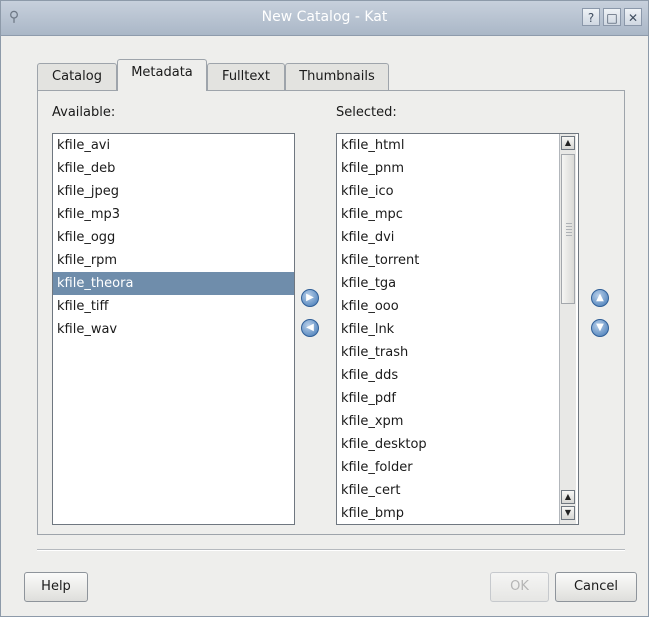 The width and height of the screenshot is (649, 617). I want to click on list-item: kfile_html, so click(457, 145).